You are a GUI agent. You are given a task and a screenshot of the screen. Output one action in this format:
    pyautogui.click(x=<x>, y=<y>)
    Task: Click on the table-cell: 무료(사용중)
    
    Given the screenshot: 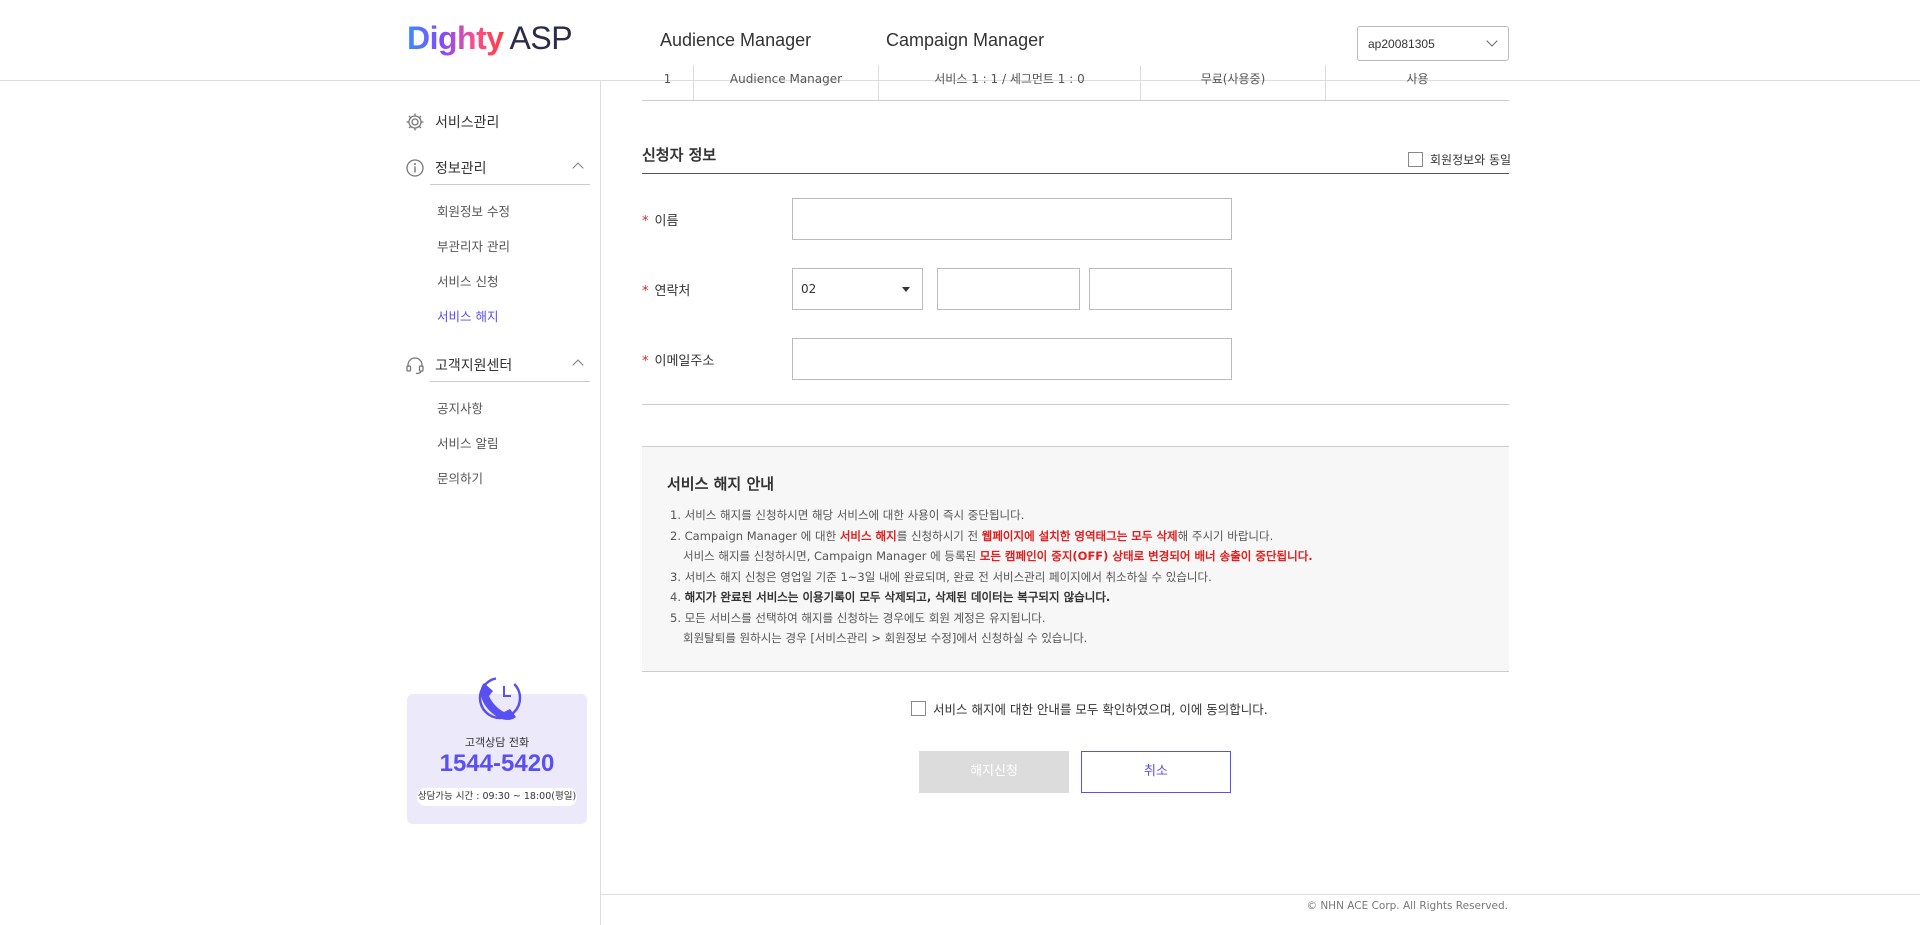 What is the action you would take?
    pyautogui.click(x=1233, y=82)
    